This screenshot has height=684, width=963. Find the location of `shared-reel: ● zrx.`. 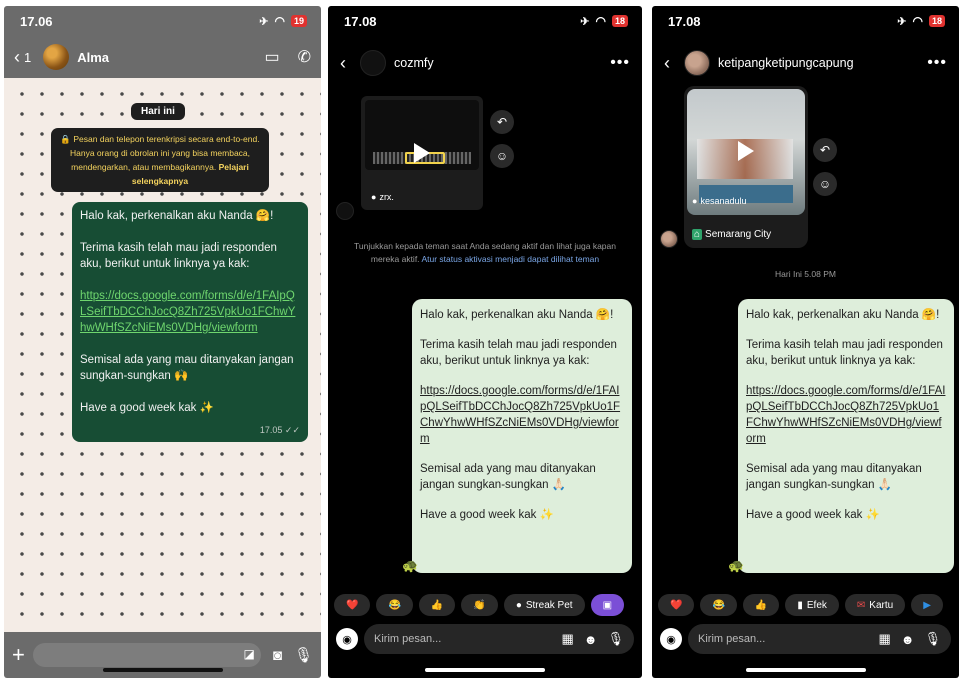

shared-reel: ● zrx. is located at coordinates (422, 153).